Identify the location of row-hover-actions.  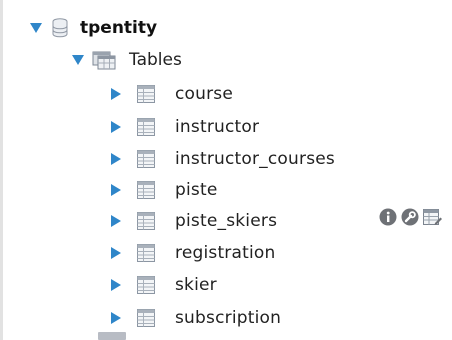
(410, 217).